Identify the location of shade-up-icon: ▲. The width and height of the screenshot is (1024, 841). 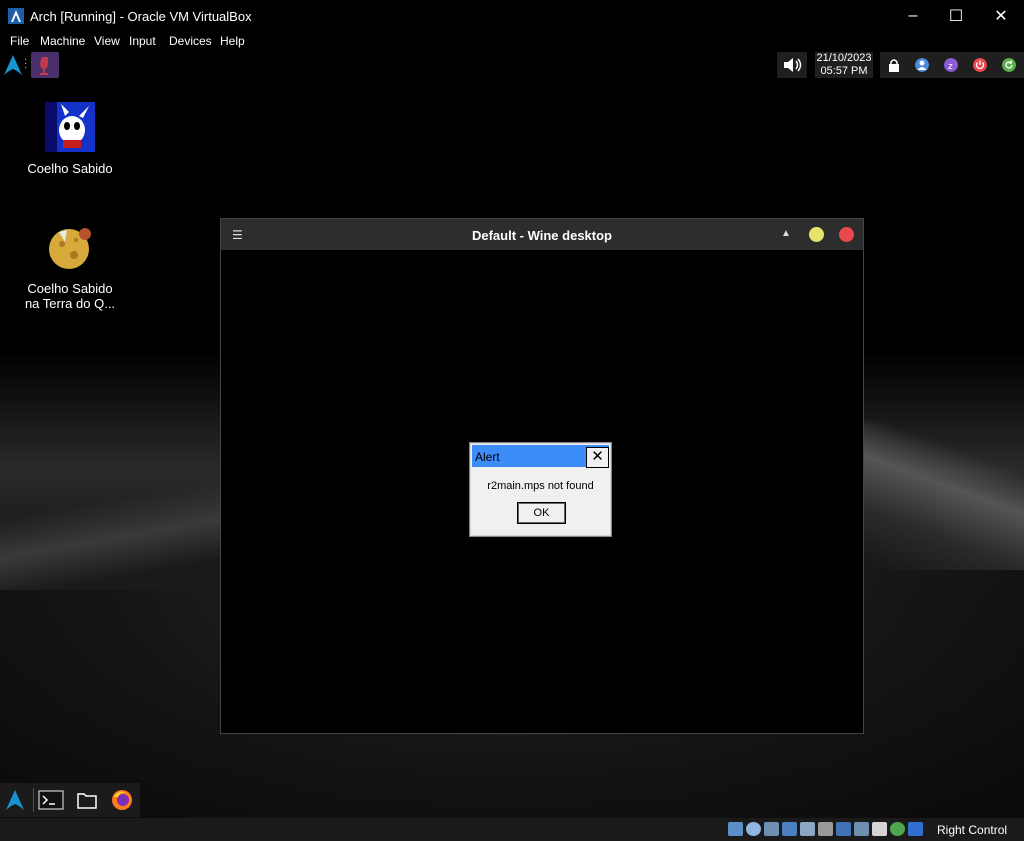
(786, 233).